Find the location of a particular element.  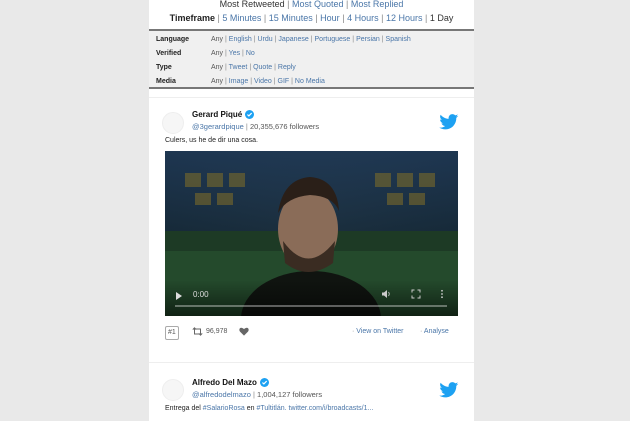

view-on-twitter-link: · View on Twitter is located at coordinates (378, 331).